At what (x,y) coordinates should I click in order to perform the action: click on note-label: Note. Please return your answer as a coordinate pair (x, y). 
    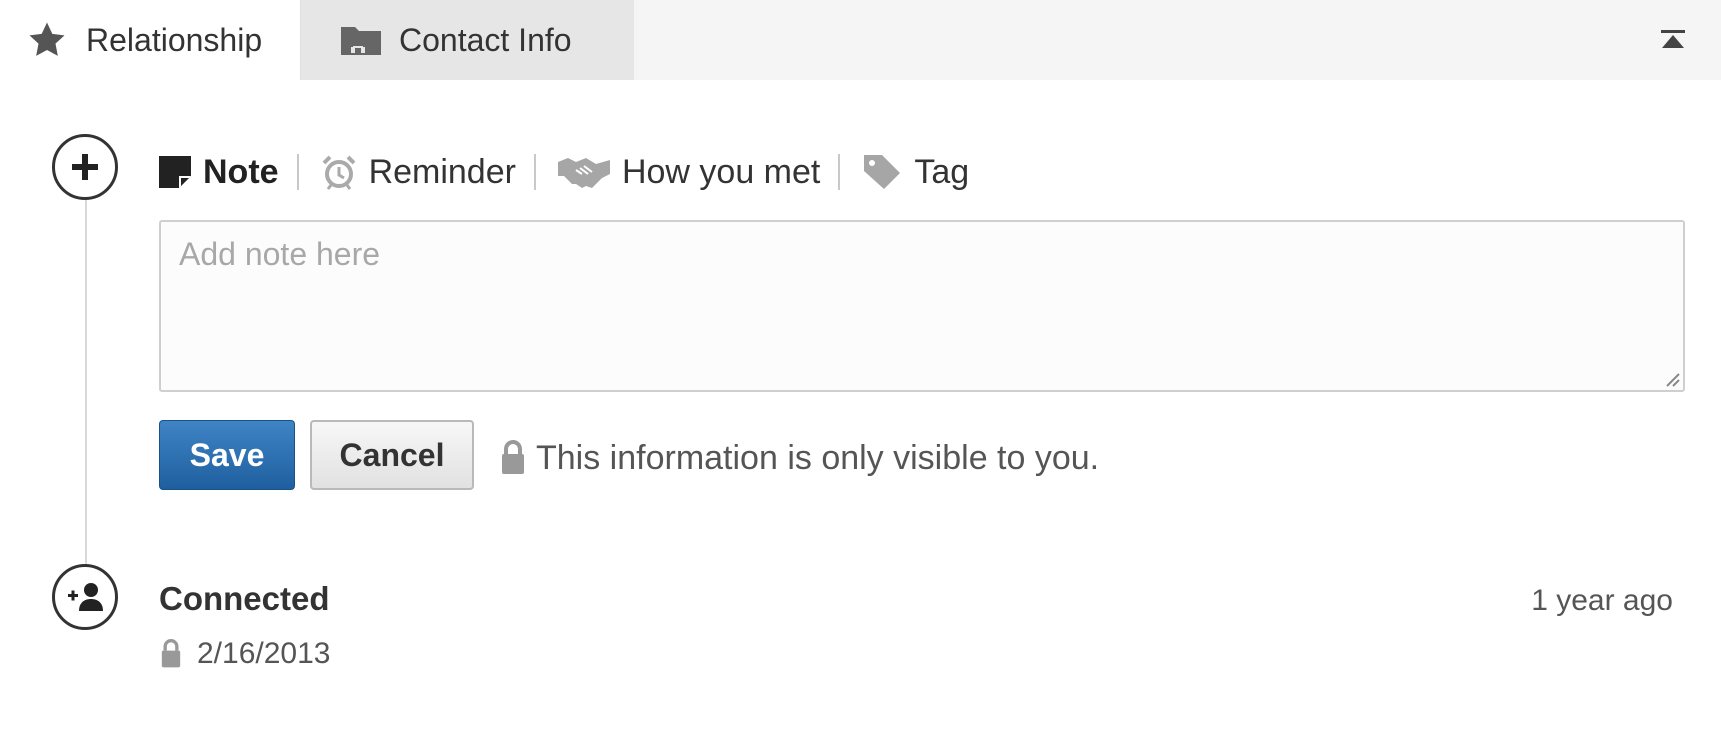
    Looking at the image, I should click on (241, 171).